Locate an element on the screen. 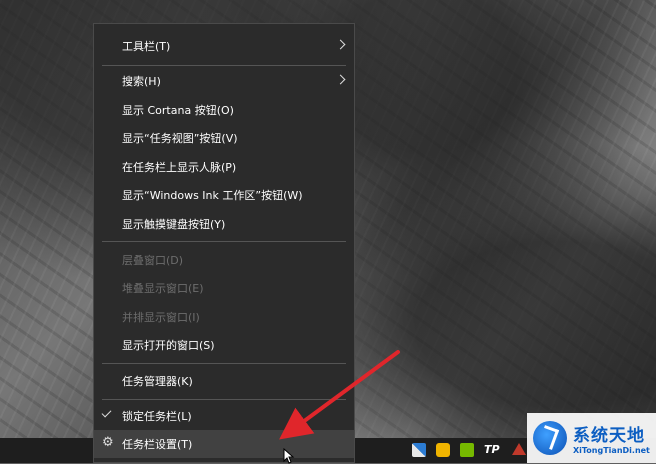 The image size is (656, 464). mouse-cursor-icon is located at coordinates (289, 456).